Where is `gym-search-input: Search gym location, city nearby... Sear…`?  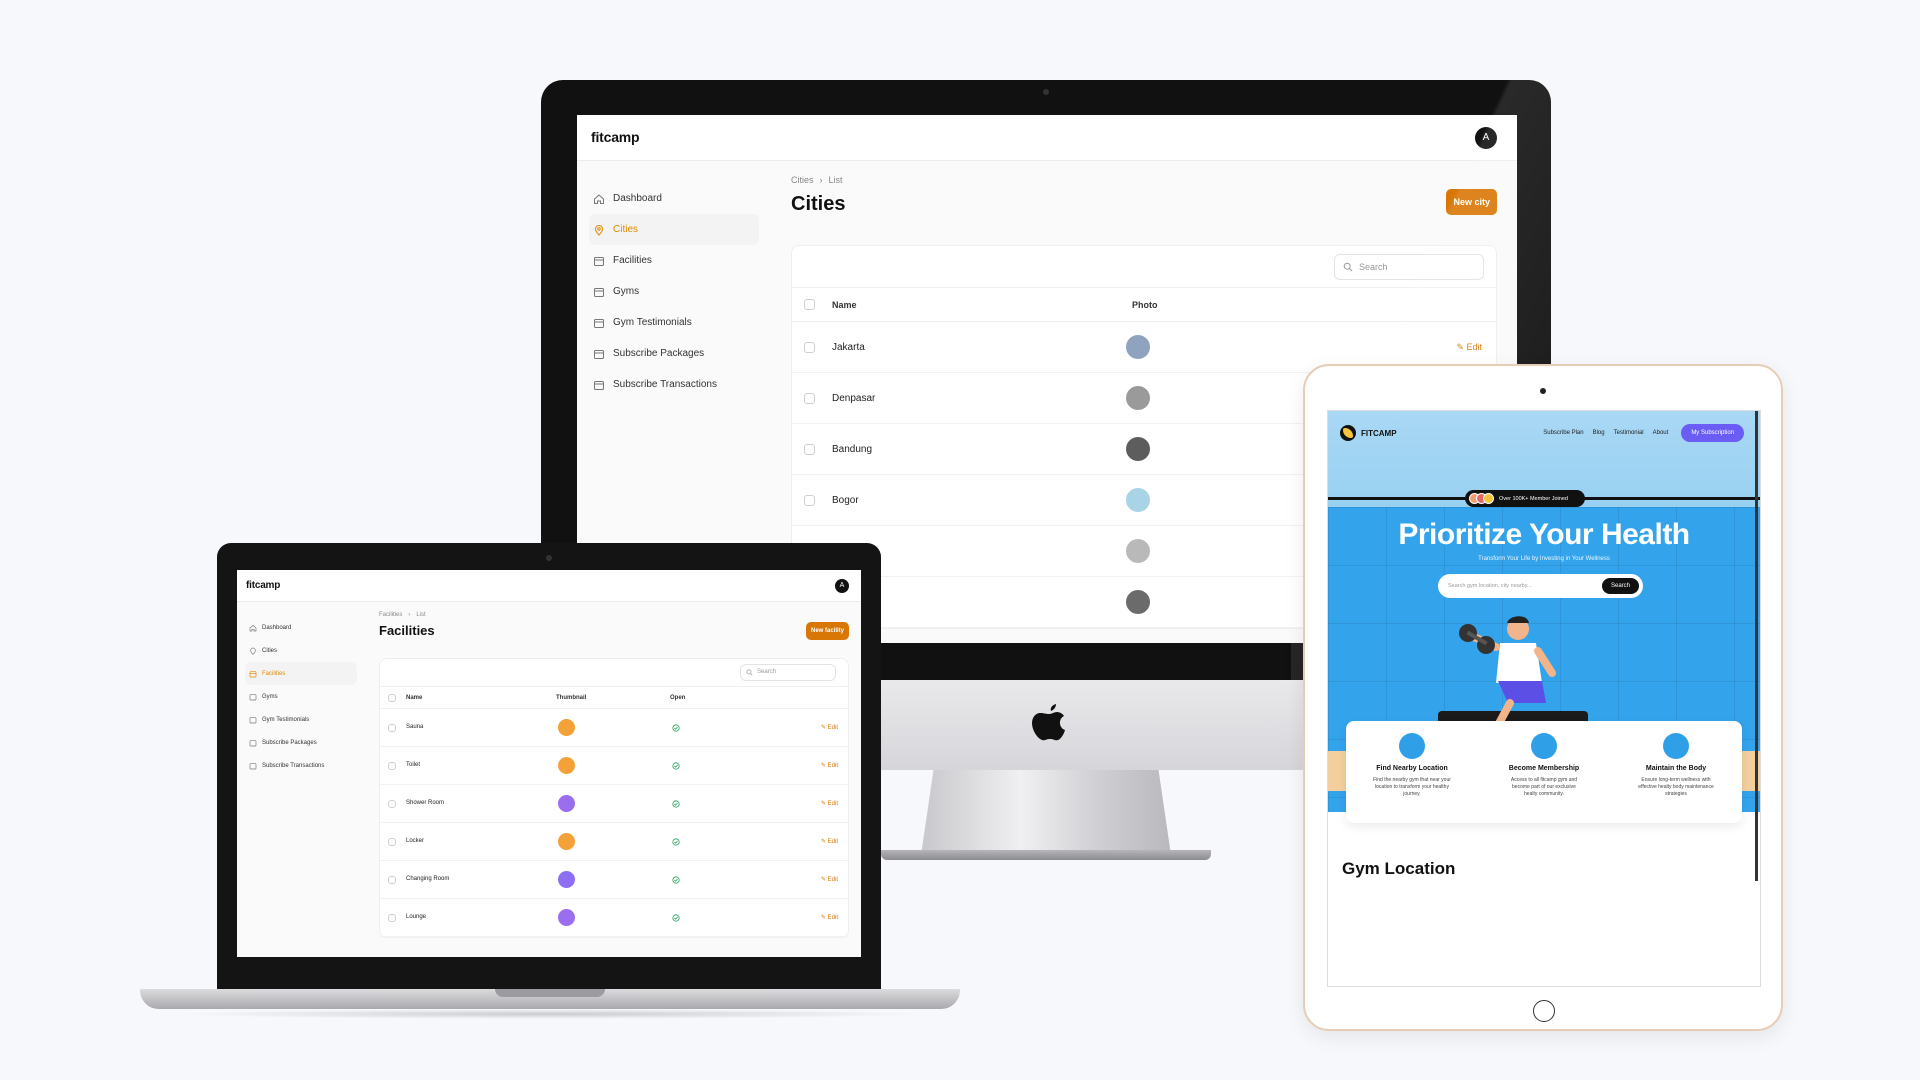 gym-search-input: Search gym location, city nearby... Sear… is located at coordinates (1540, 586).